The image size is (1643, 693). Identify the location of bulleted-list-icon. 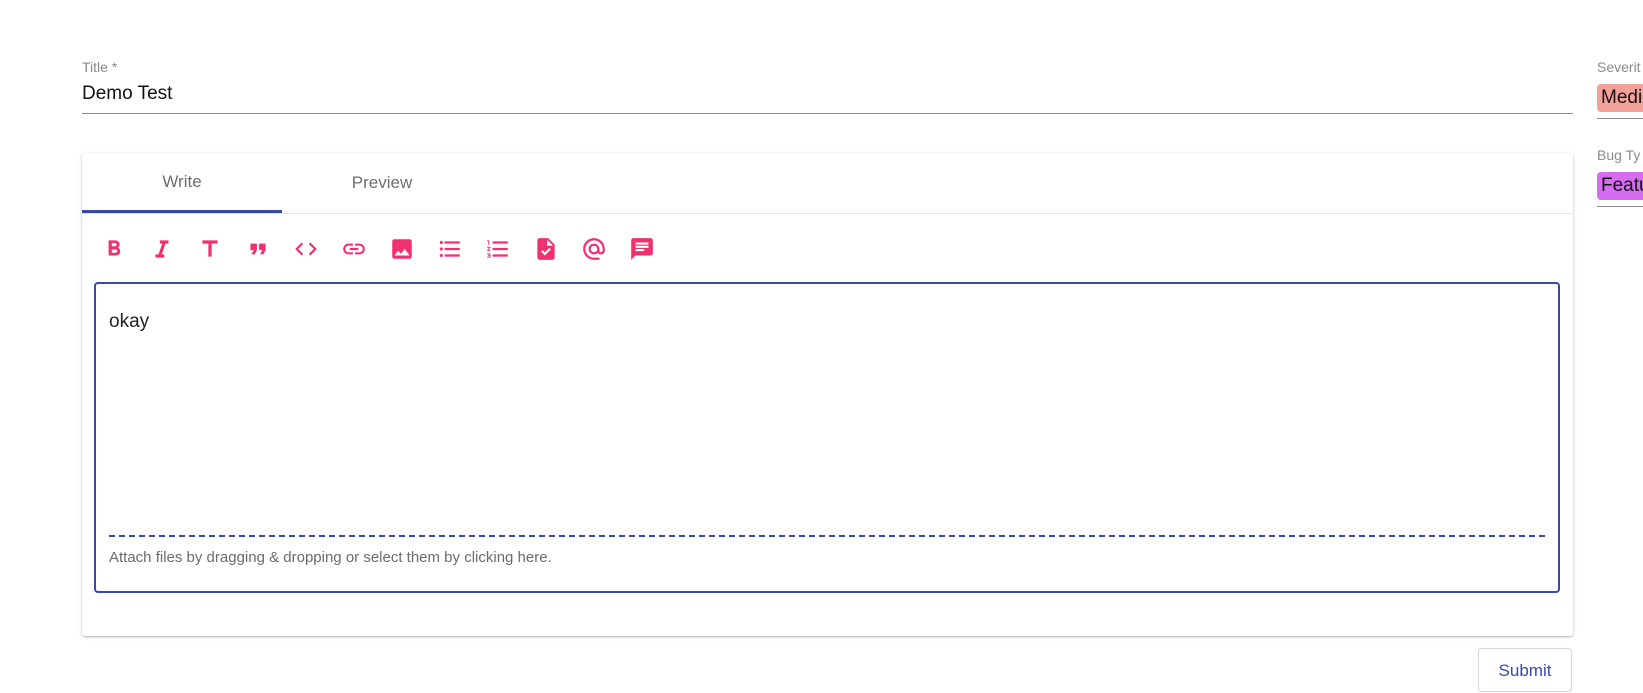
(449, 249).